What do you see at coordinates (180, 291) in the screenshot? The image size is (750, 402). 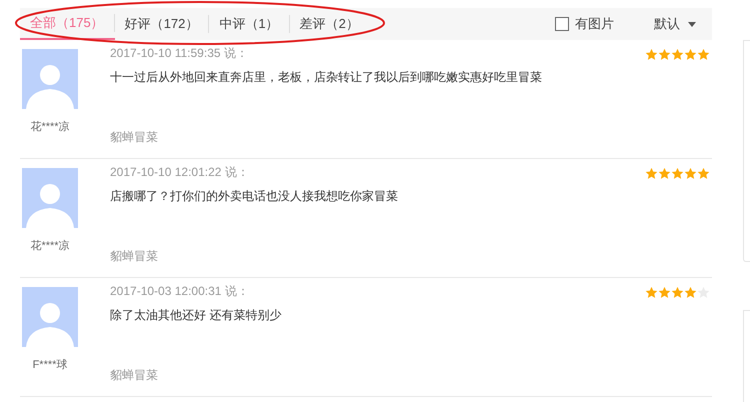 I see `review-time: 2017-10-03 12:00:31 说：` at bounding box center [180, 291].